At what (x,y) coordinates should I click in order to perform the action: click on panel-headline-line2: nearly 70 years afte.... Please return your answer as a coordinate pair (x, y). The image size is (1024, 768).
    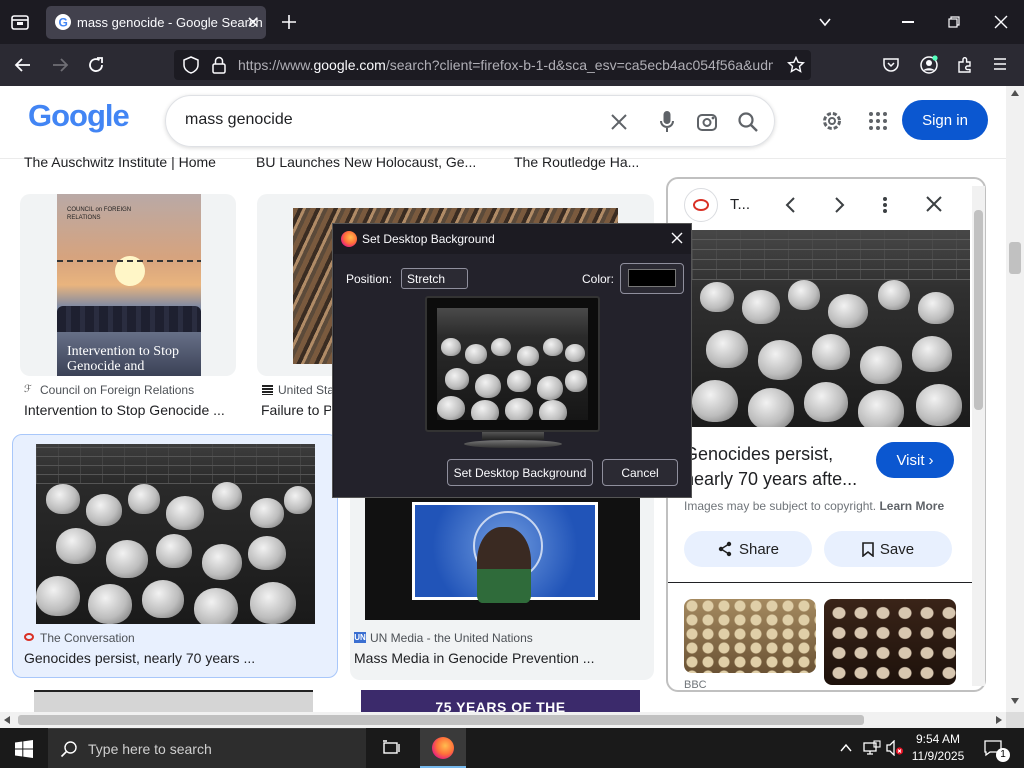
    Looking at the image, I should click on (770, 479).